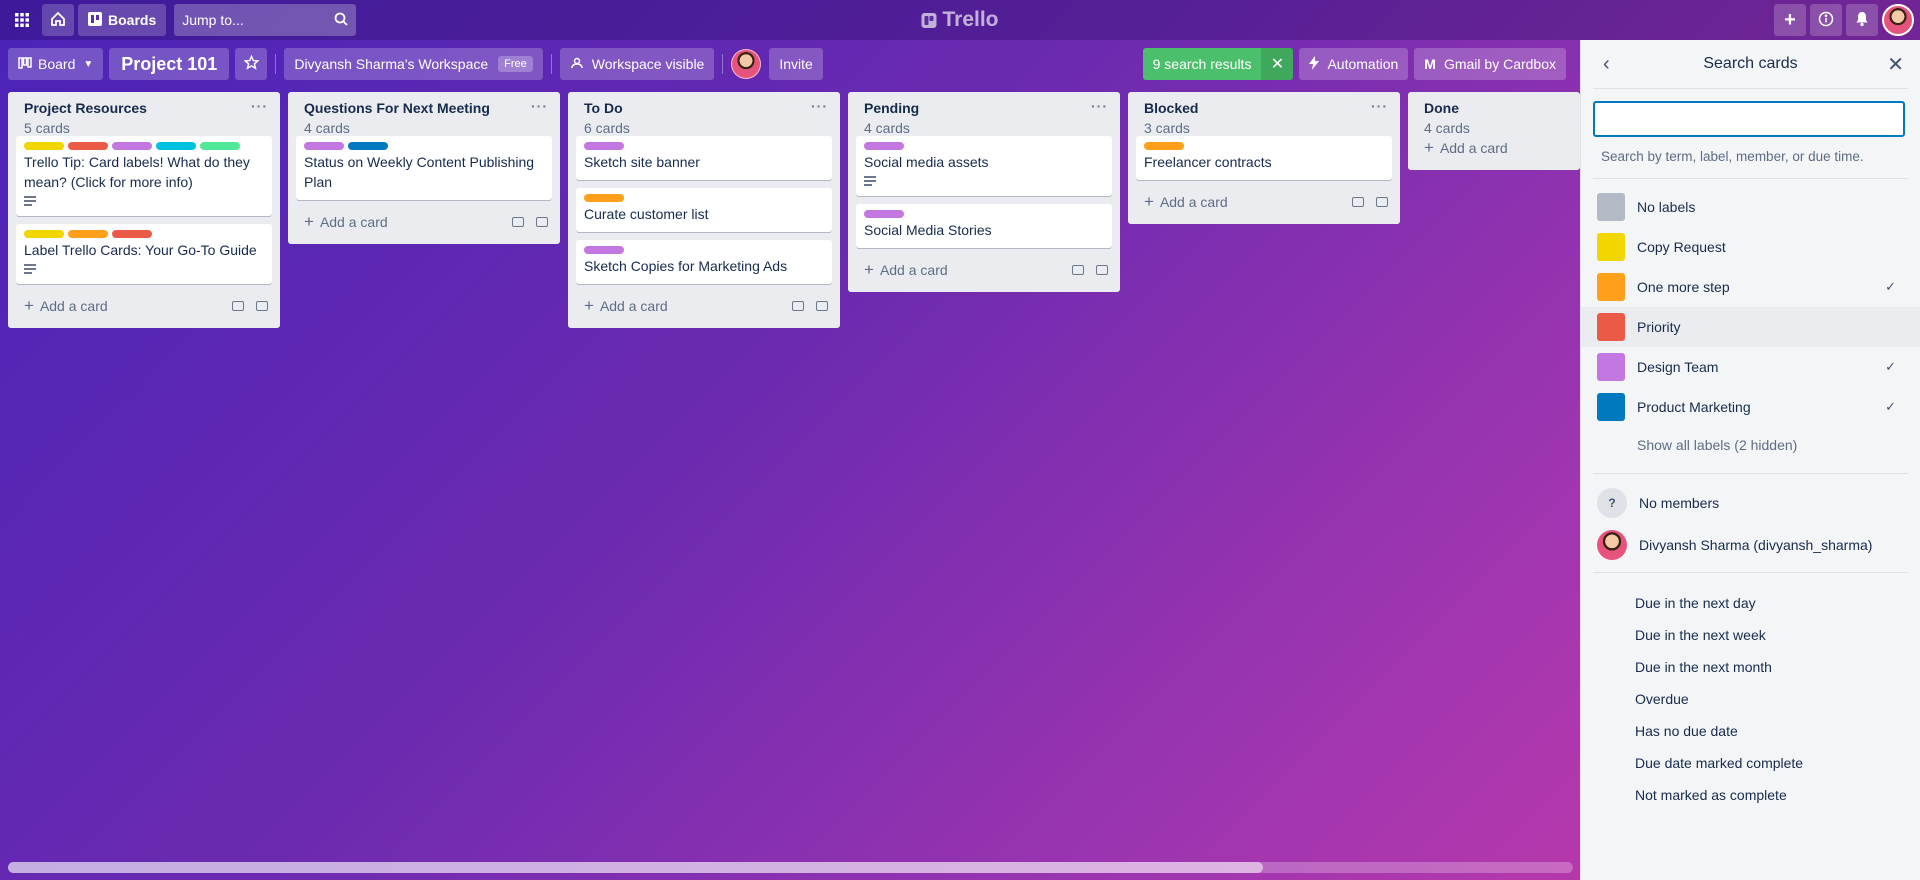  Describe the element at coordinates (426, 108) in the screenshot. I see `list-title: Questions For Next Meeting` at that location.